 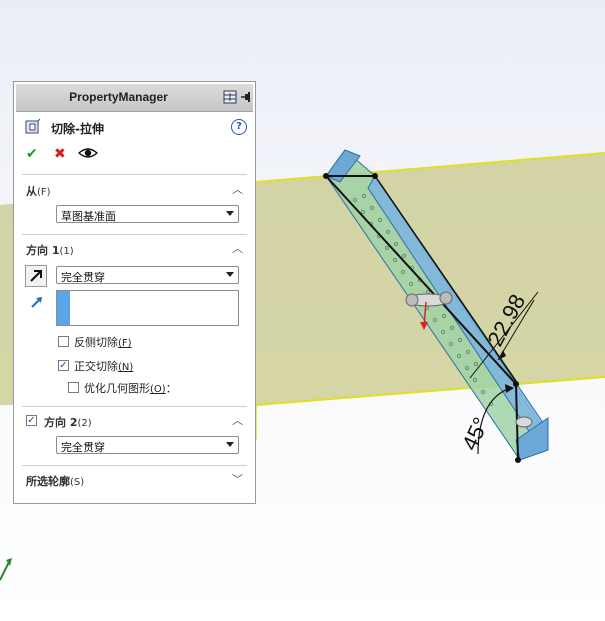 What do you see at coordinates (130, 388) in the screenshot?
I see `optimize-geometry-label: 优化几何图形(O)：` at bounding box center [130, 388].